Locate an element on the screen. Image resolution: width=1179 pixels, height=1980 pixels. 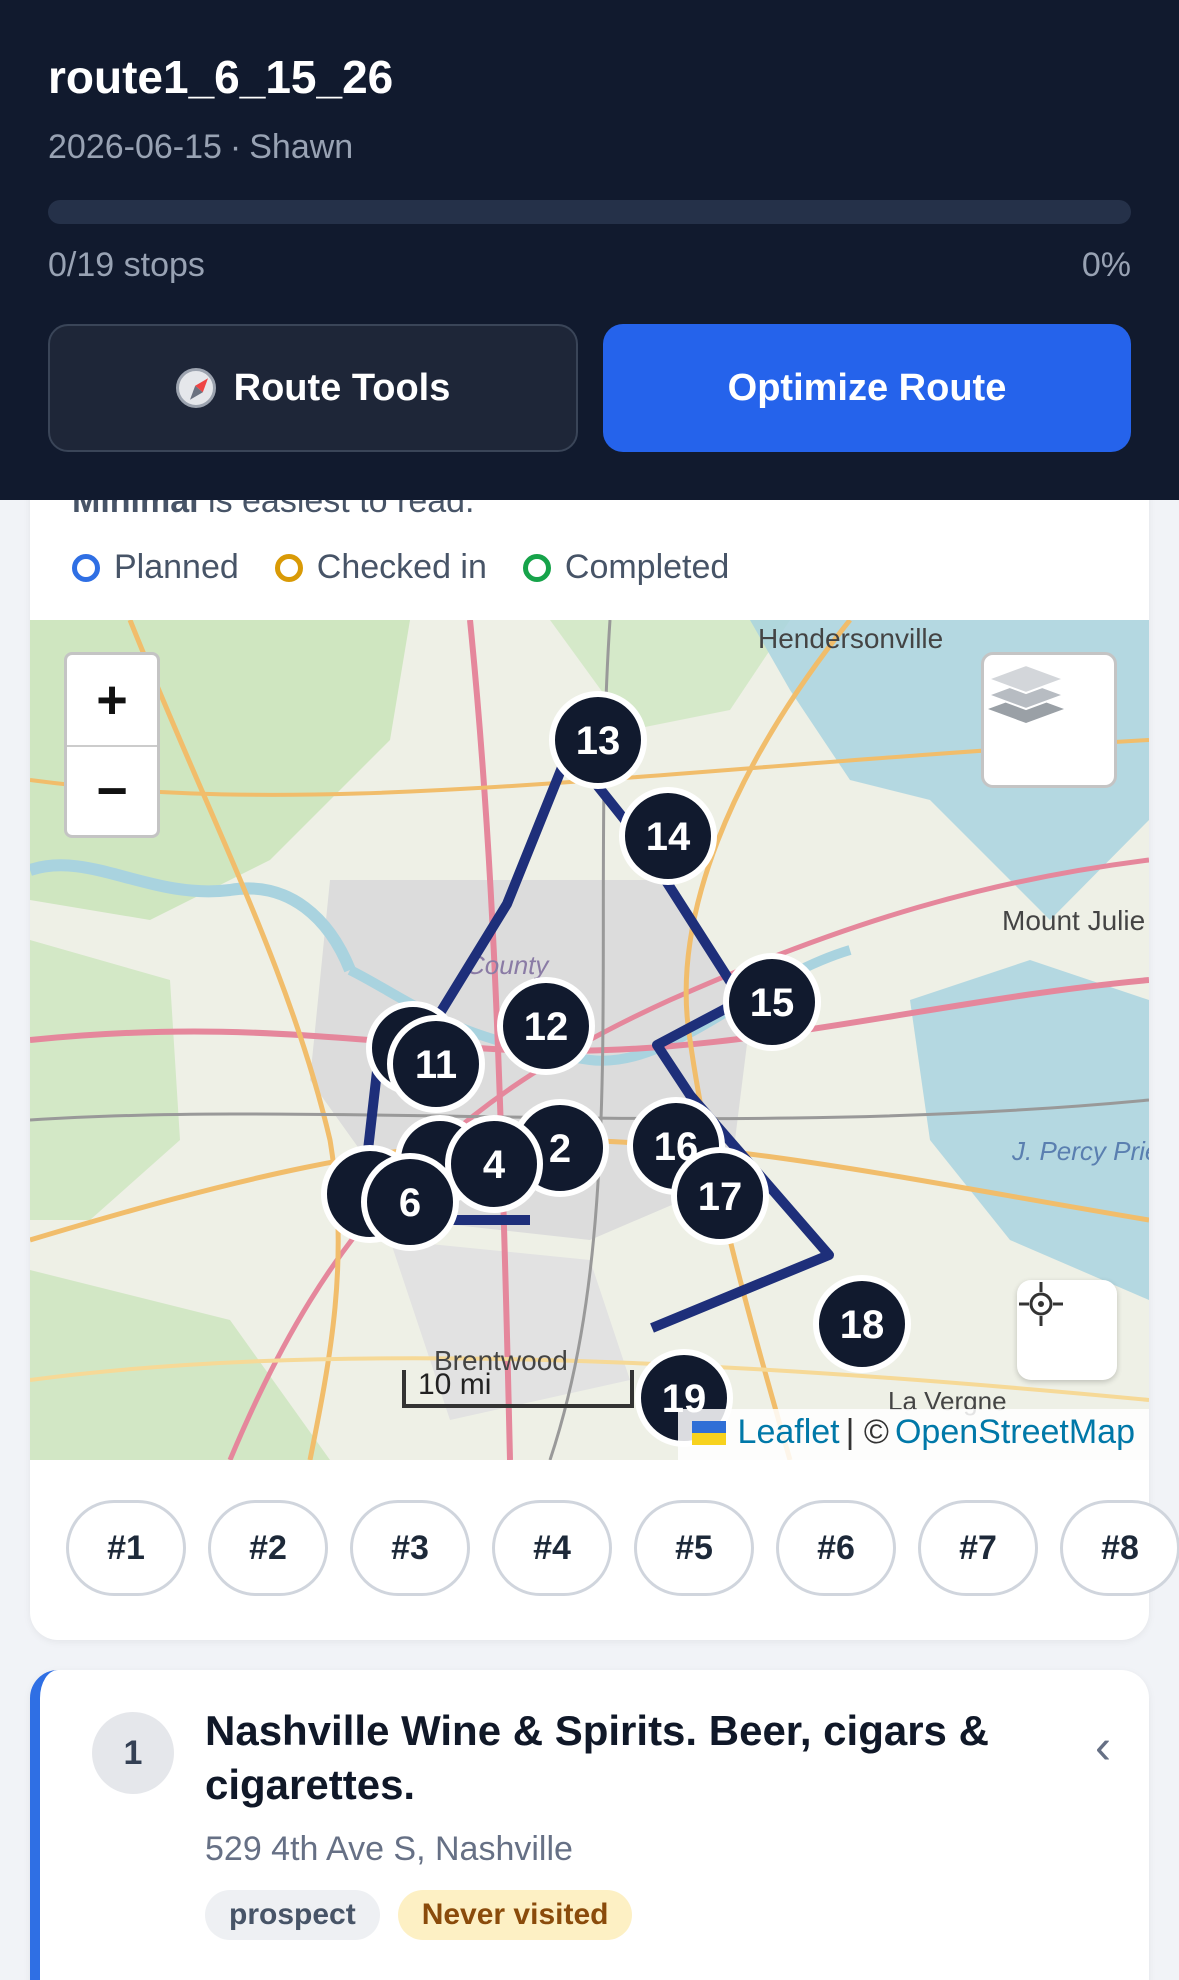
chevron-left-icon: ‹ is located at coordinates (1103, 1747).